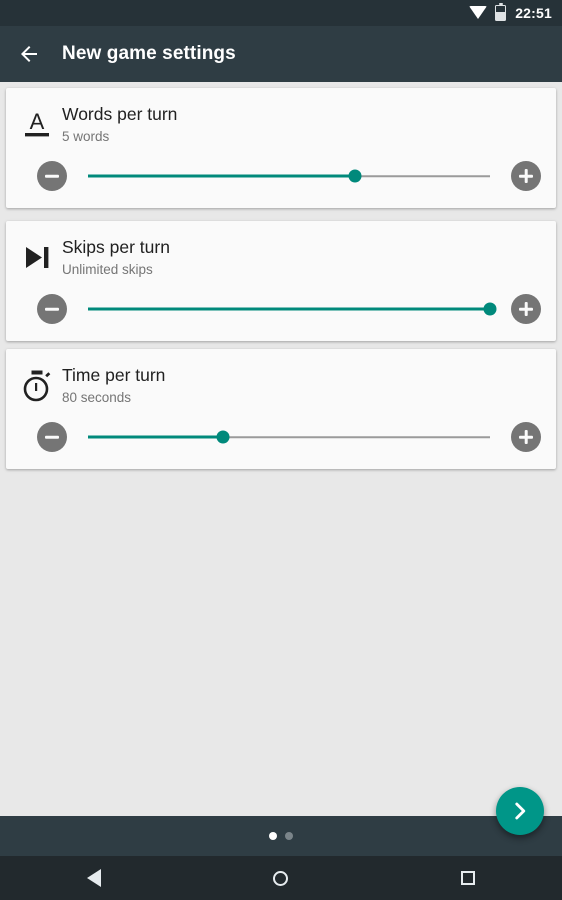 The image size is (562, 900). I want to click on android-nav-bar, so click(281, 878).